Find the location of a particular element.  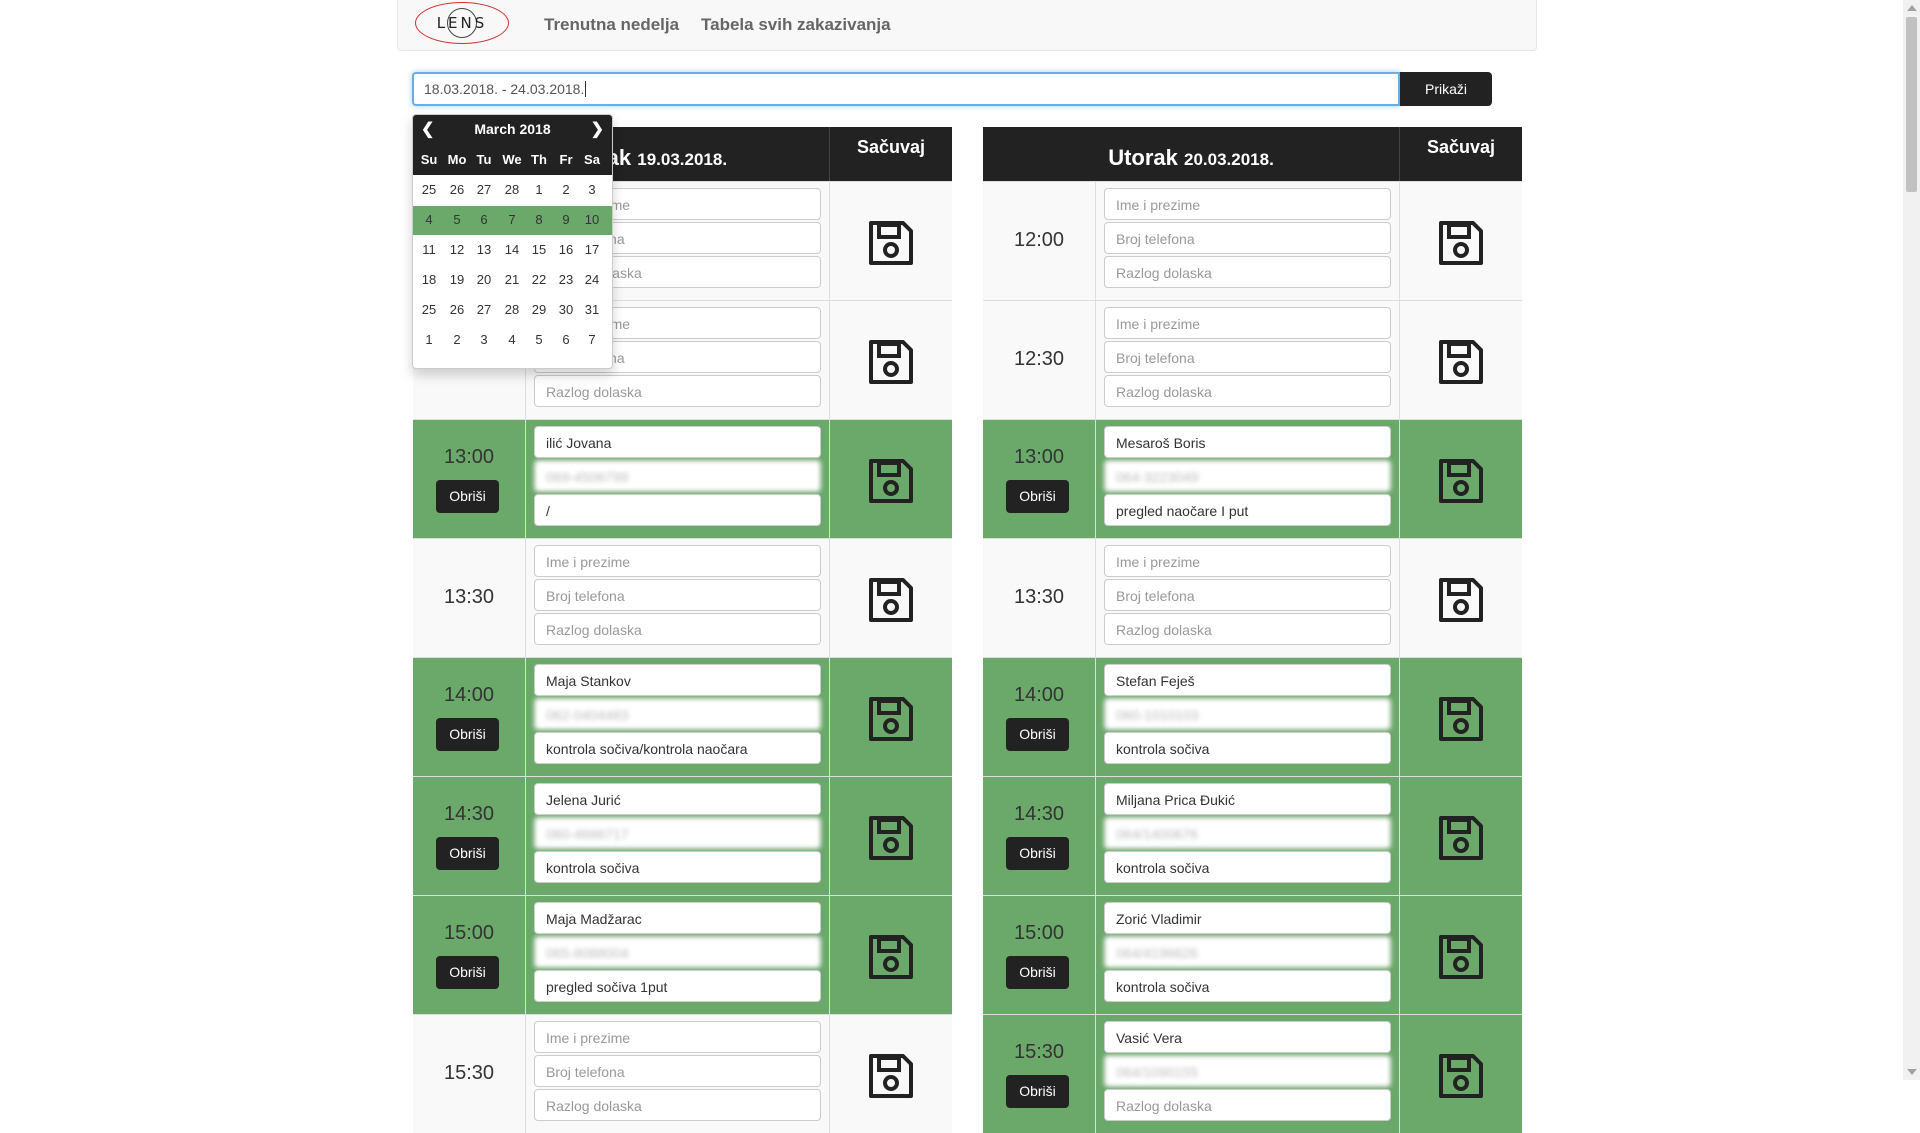

lens-logo: LENS is located at coordinates (463, 24).